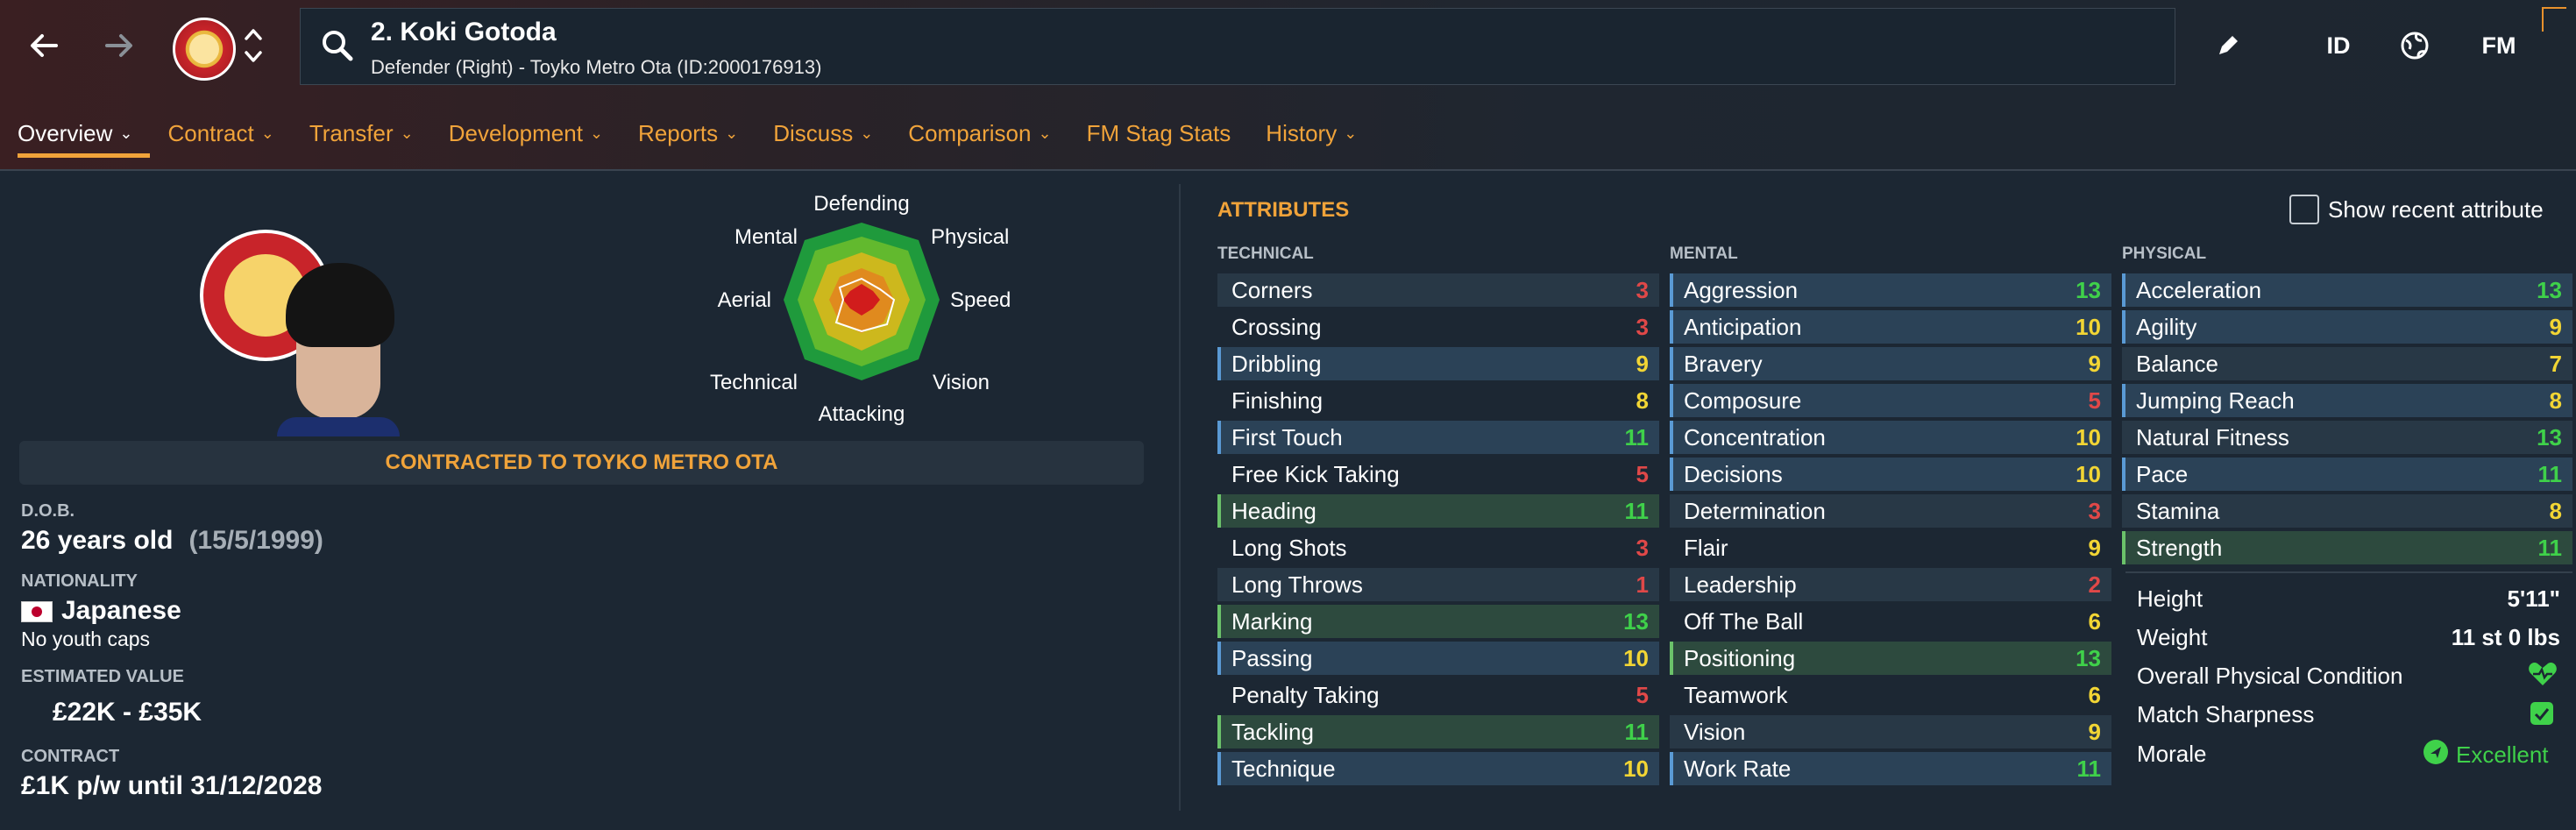 Image resolution: width=2576 pixels, height=830 pixels. Describe the element at coordinates (2172, 754) in the screenshot. I see `morale-label: Morale` at that location.